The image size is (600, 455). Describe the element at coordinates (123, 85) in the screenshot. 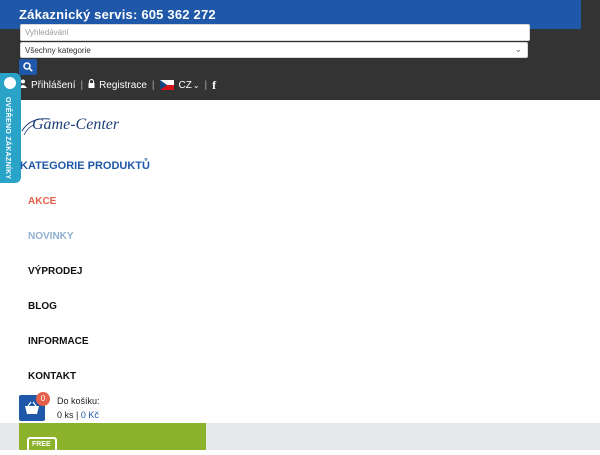

I see `register-link: Registrace` at that location.